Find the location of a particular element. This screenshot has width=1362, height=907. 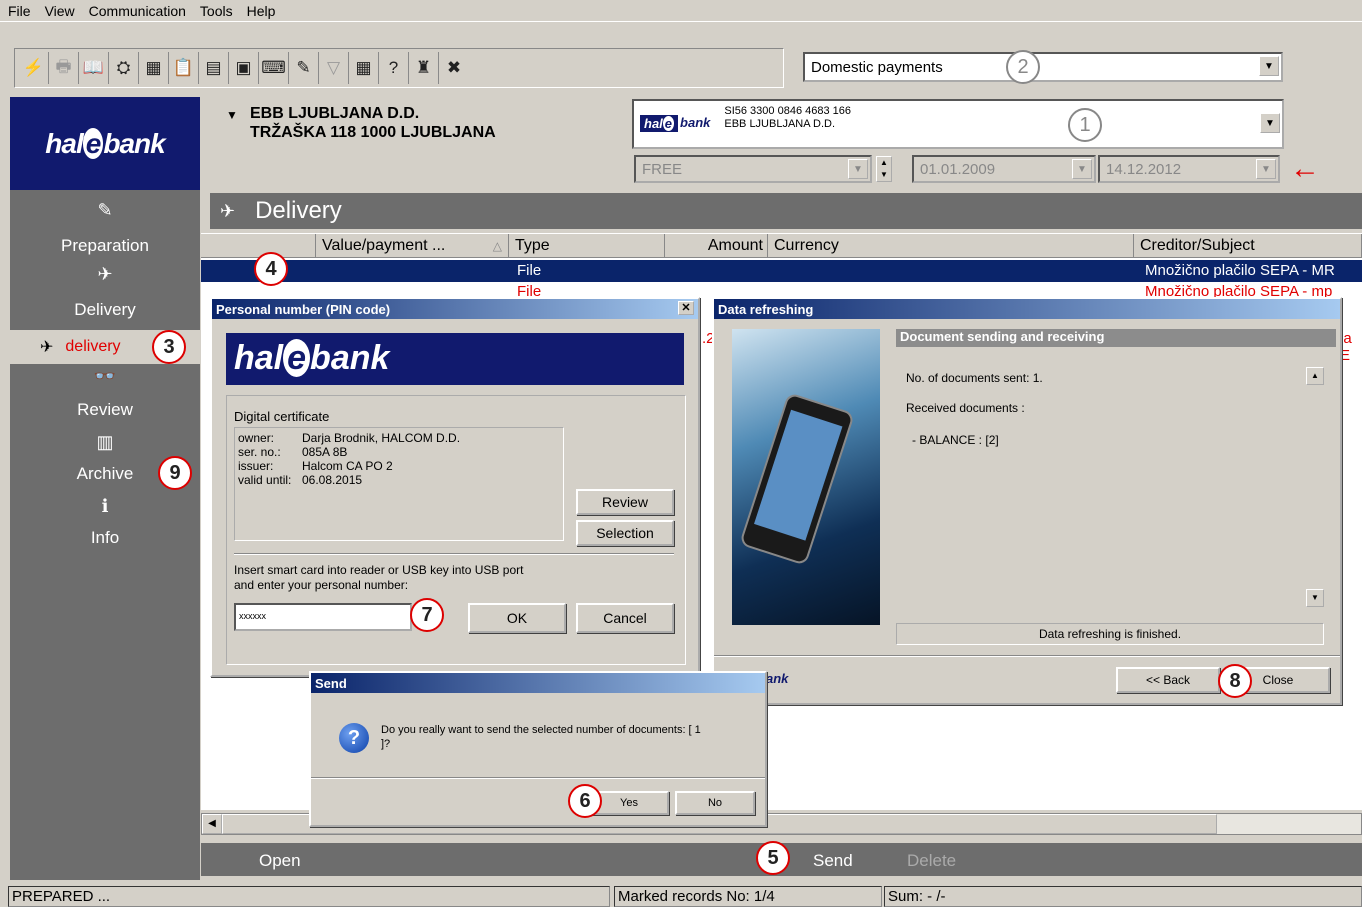

date-to-field: 14.12.2012 ▼ is located at coordinates (1189, 169).